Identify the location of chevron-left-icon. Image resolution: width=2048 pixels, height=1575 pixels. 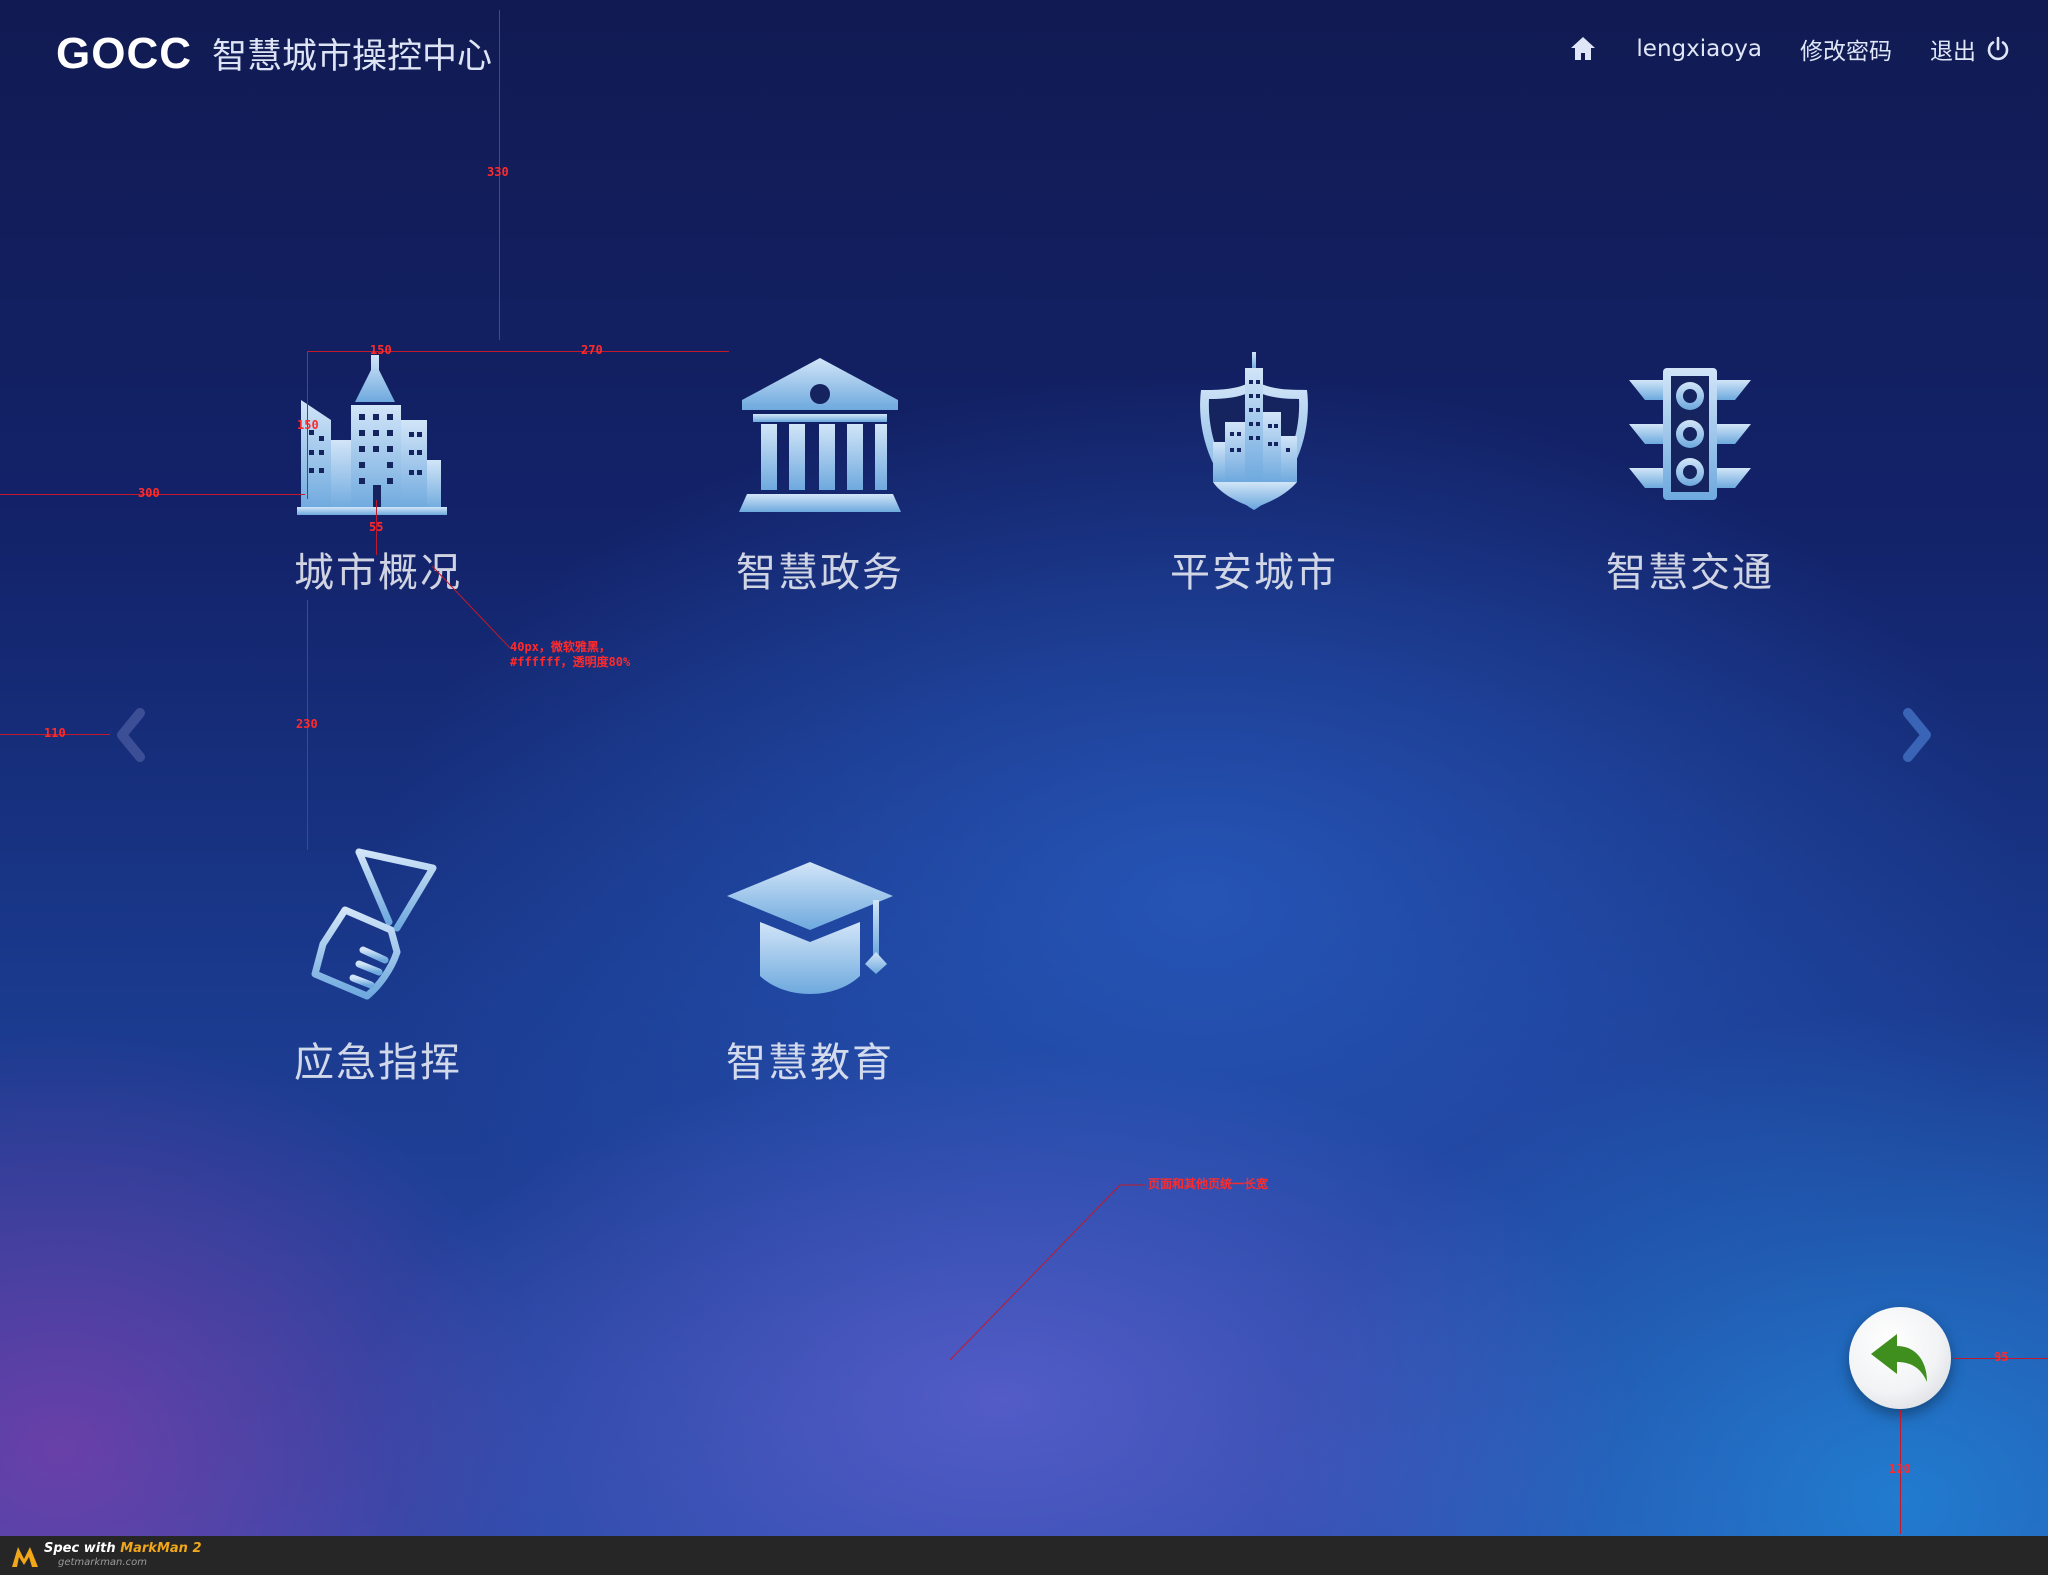
(131, 735).